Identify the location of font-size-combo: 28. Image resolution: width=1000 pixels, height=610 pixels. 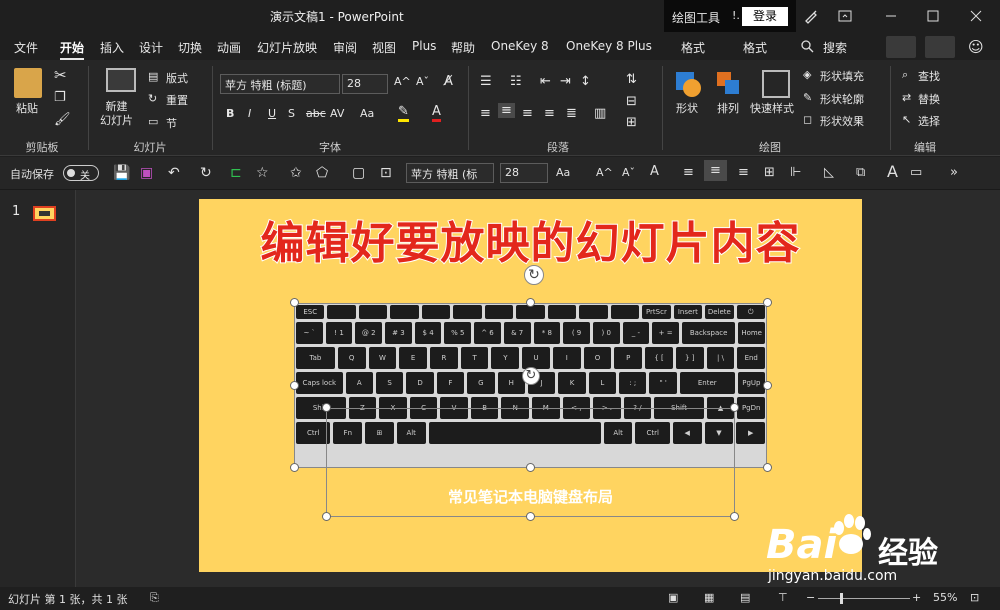
(365, 84).